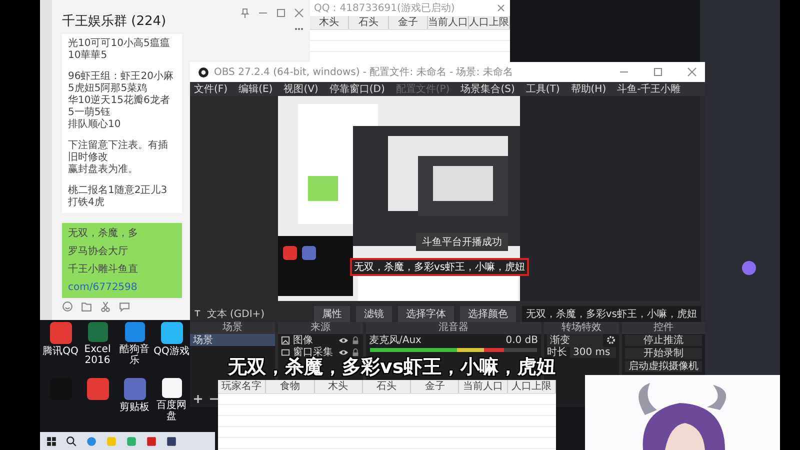  I want to click on color-button: 选择颜色, so click(488, 314).